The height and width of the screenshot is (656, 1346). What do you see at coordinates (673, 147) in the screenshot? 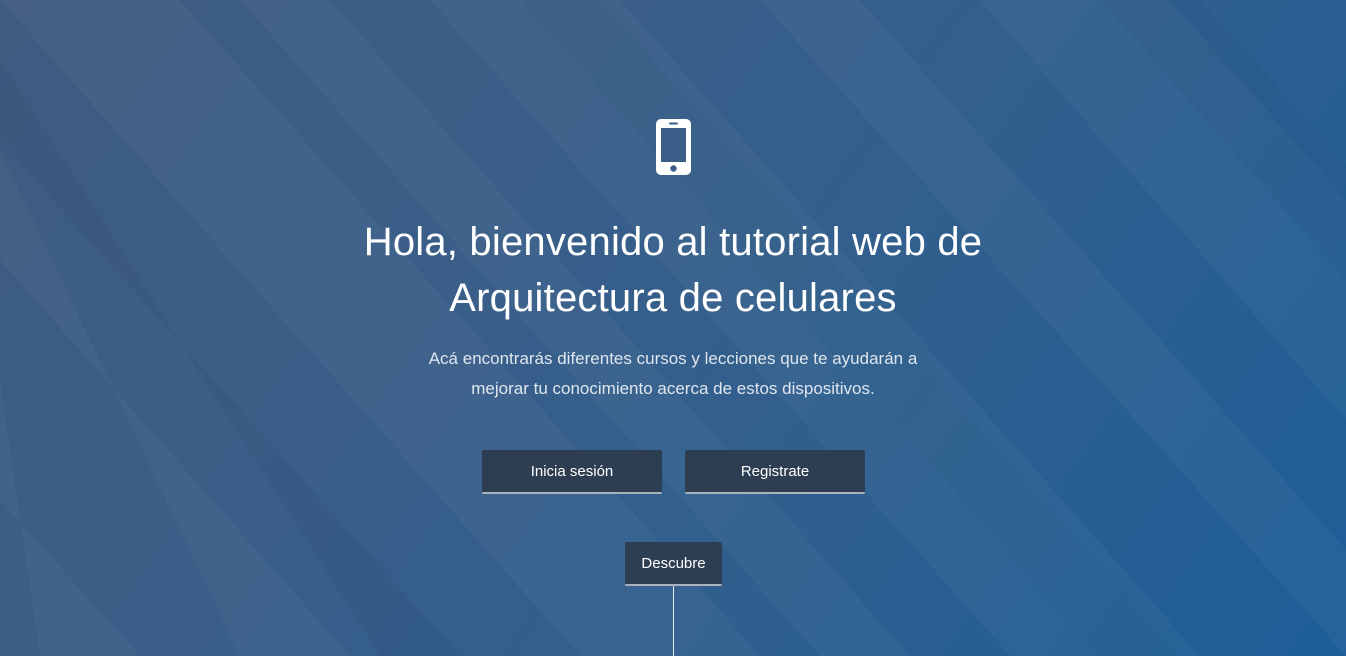
I see `mobile-phone-icon` at bounding box center [673, 147].